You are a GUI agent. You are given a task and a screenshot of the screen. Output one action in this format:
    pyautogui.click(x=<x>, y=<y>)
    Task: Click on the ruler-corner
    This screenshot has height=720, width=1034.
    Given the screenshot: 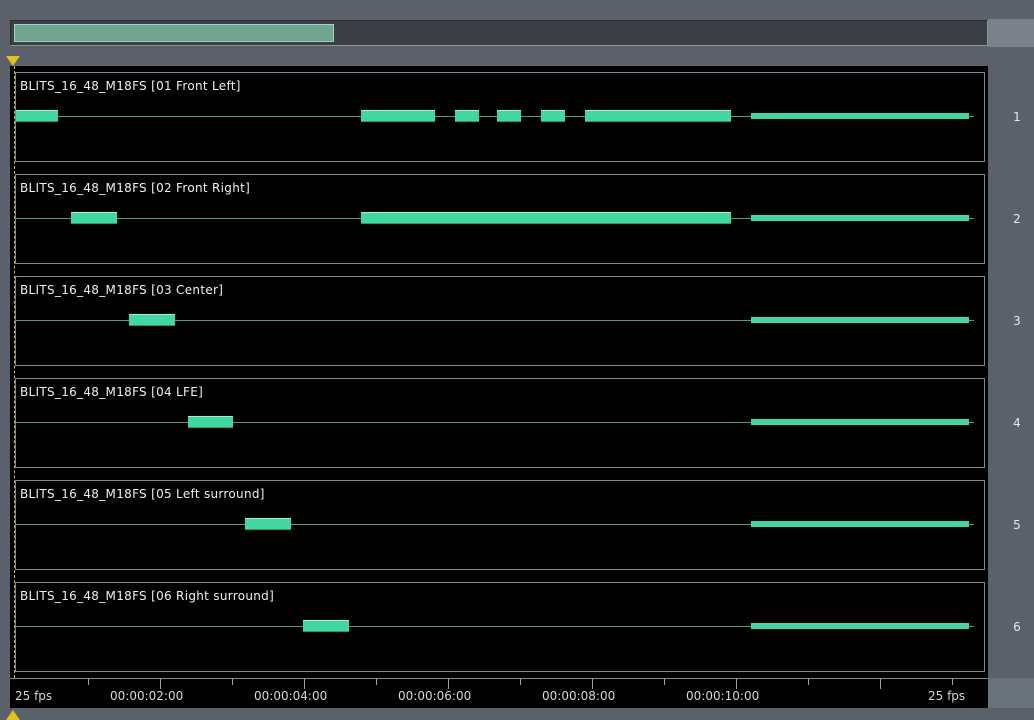 What is the action you would take?
    pyautogui.click(x=1011, y=693)
    